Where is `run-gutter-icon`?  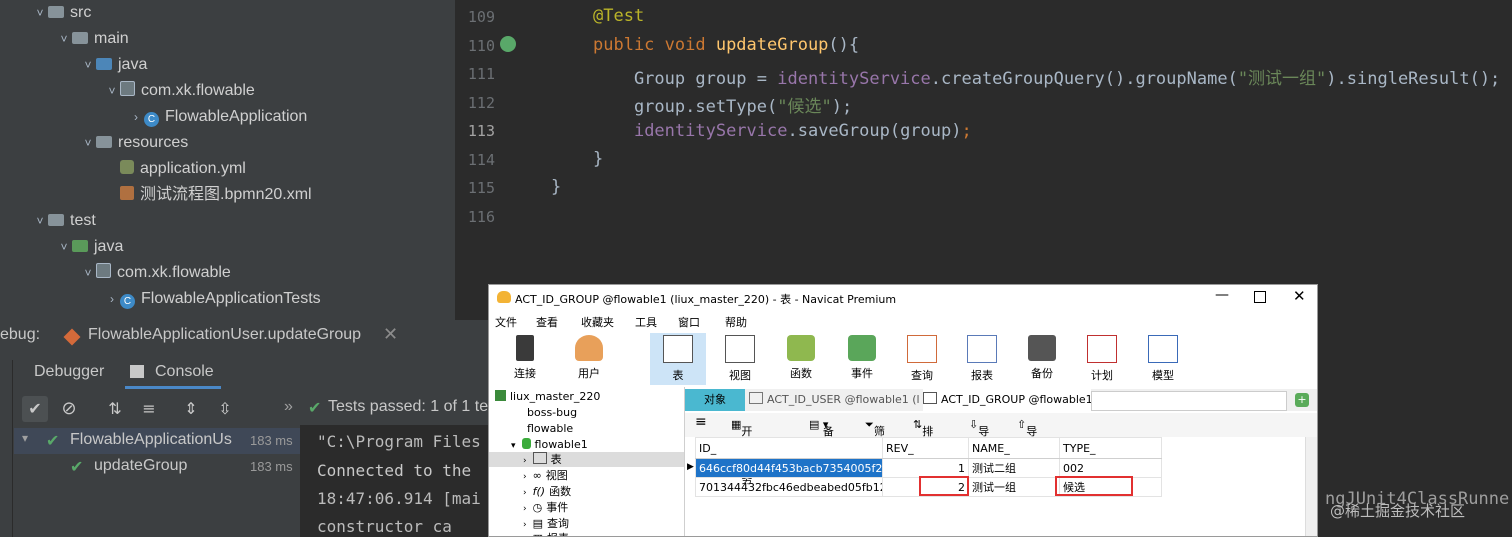 run-gutter-icon is located at coordinates (508, 44).